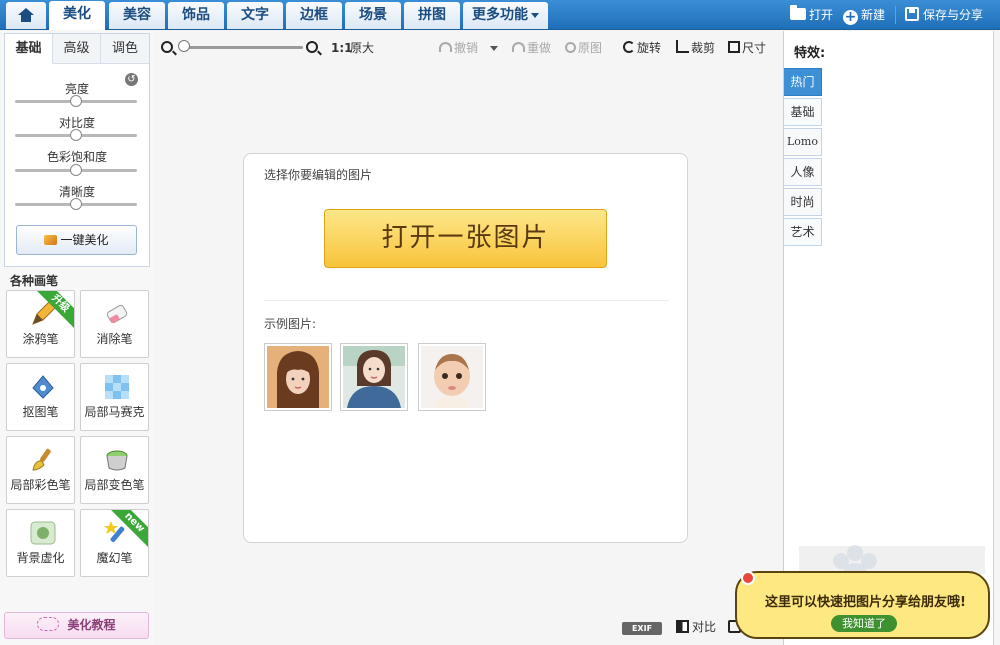  What do you see at coordinates (43, 533) in the screenshot?
I see `blur-icon` at bounding box center [43, 533].